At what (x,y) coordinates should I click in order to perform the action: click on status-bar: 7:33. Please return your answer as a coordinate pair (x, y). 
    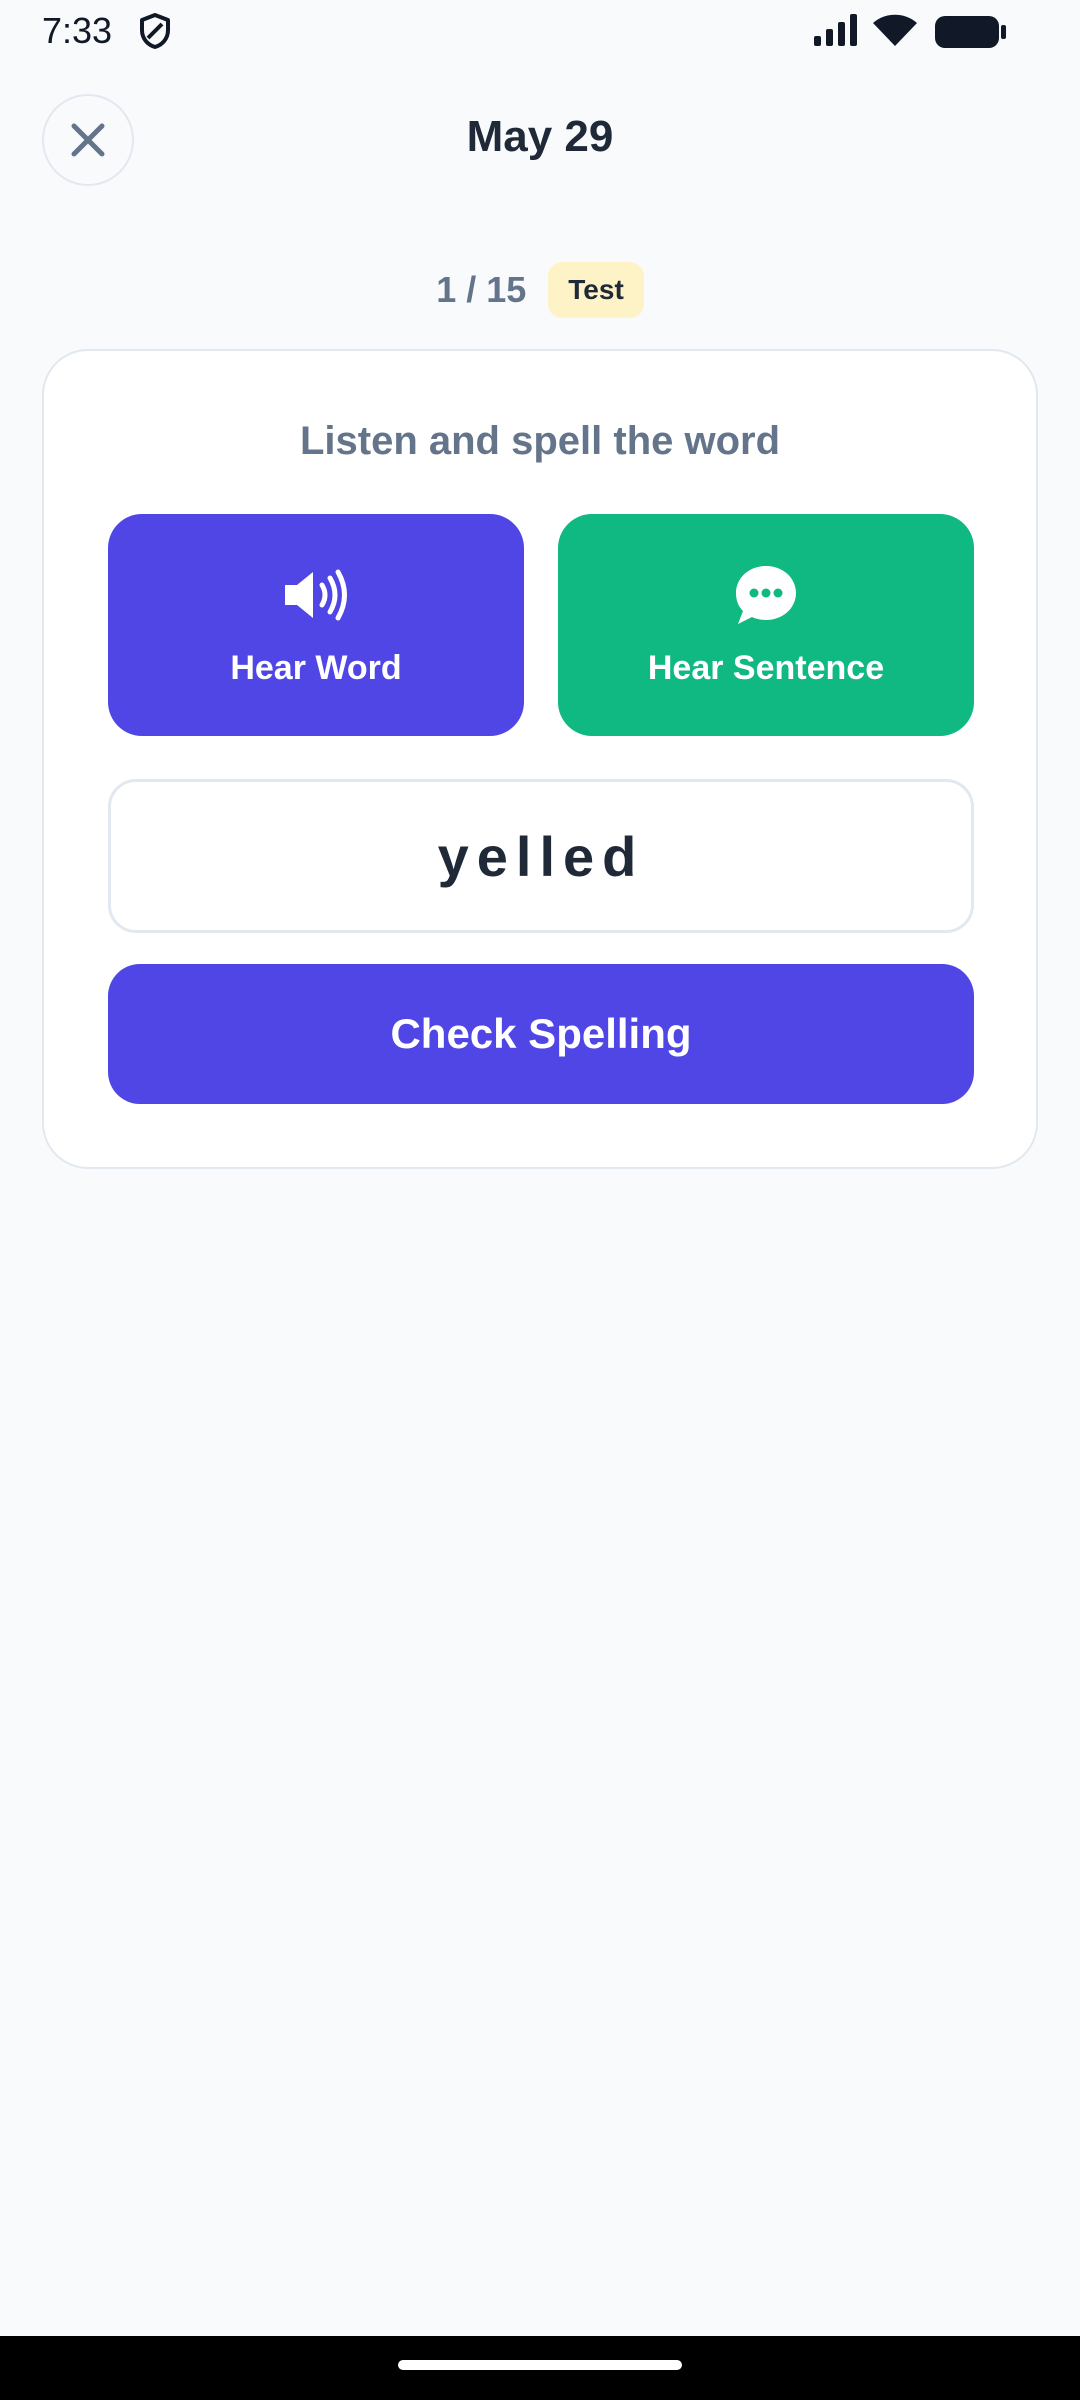
    Looking at the image, I should click on (540, 32).